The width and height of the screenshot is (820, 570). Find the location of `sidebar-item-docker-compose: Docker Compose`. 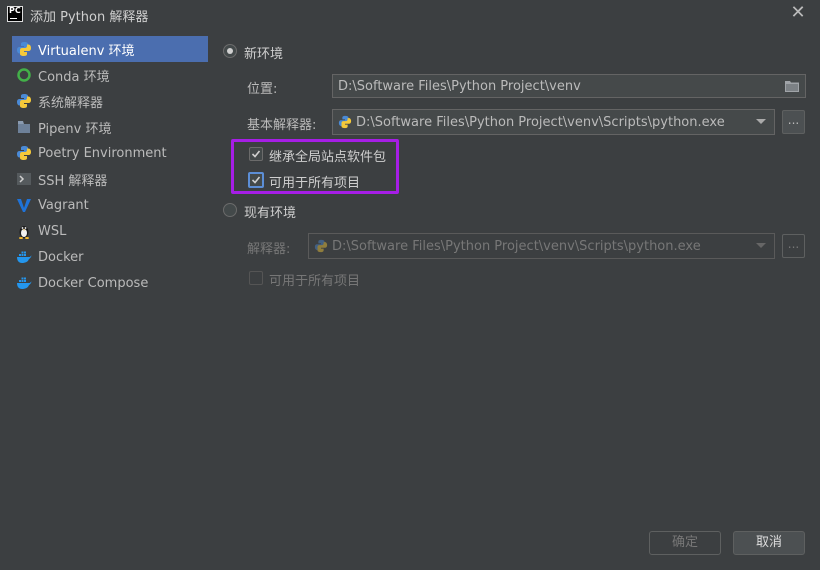

sidebar-item-docker-compose: Docker Compose is located at coordinates (110, 283).